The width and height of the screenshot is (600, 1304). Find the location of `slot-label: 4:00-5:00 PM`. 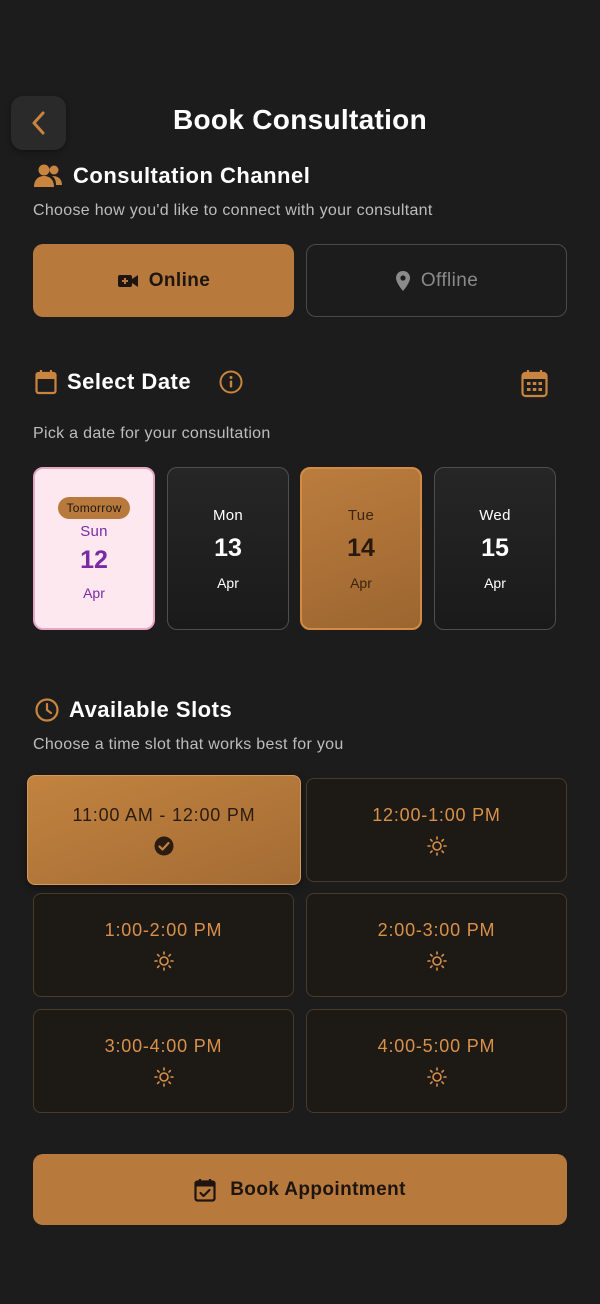

slot-label: 4:00-5:00 PM is located at coordinates (436, 1045).